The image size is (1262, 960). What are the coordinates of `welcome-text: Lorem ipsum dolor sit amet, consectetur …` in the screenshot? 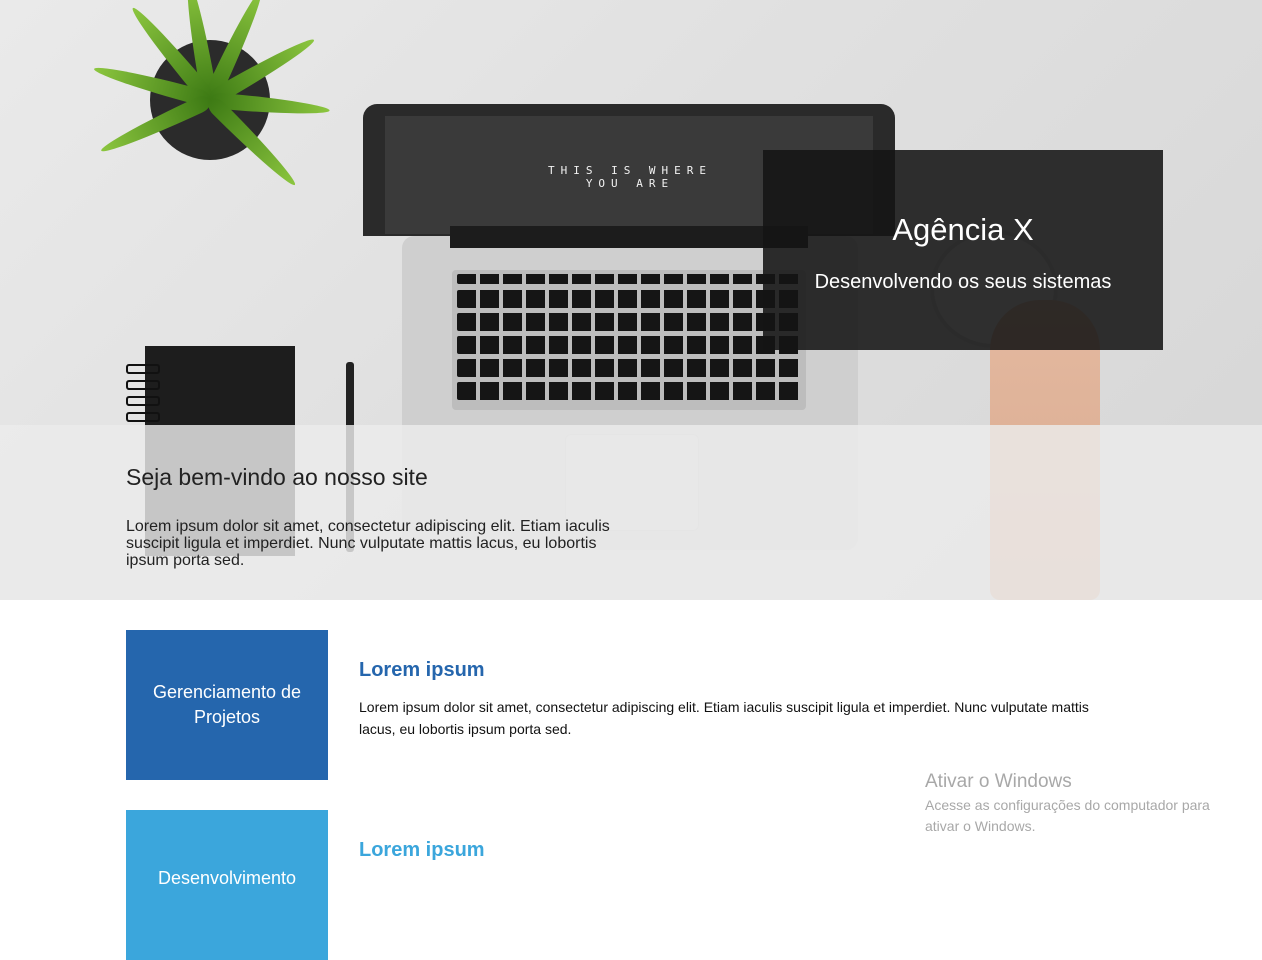 It's located at (368, 543).